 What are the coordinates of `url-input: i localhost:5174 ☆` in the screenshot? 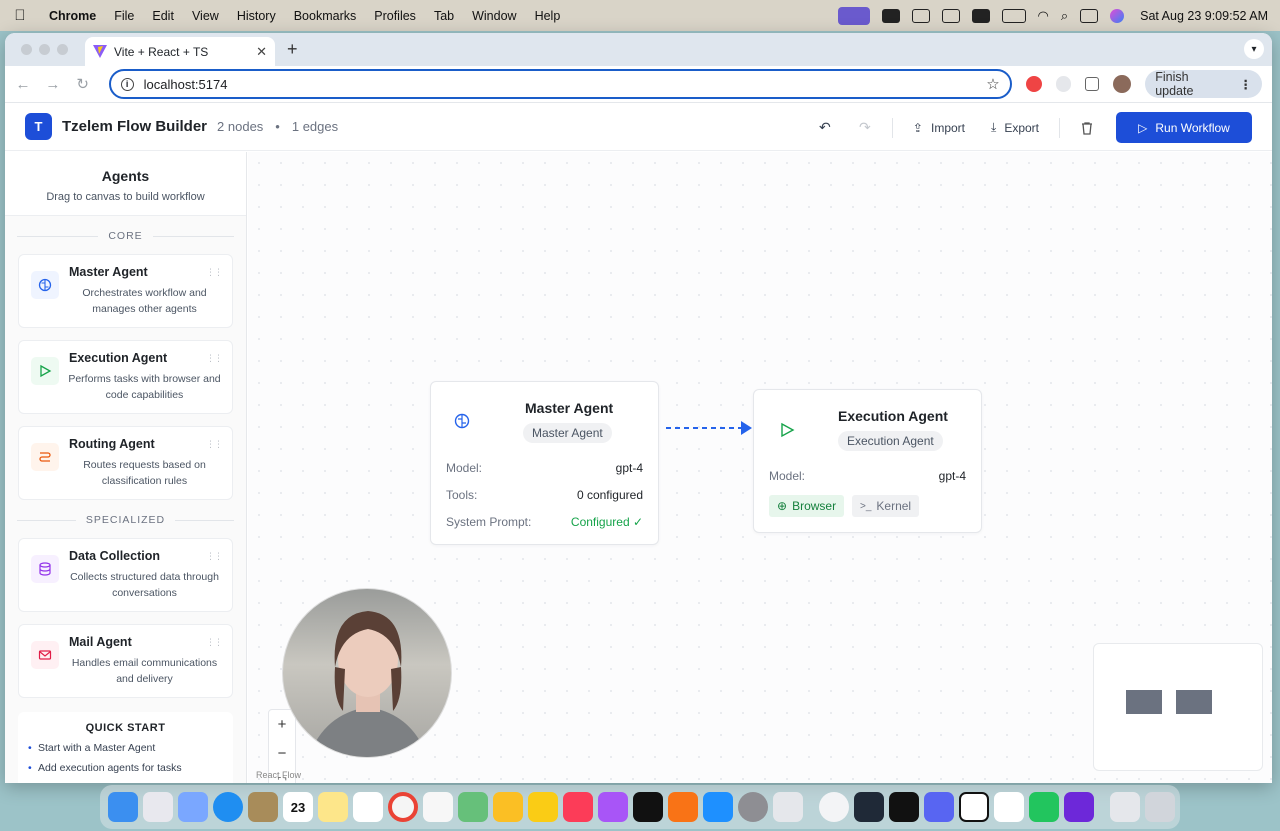 It's located at (560, 84).